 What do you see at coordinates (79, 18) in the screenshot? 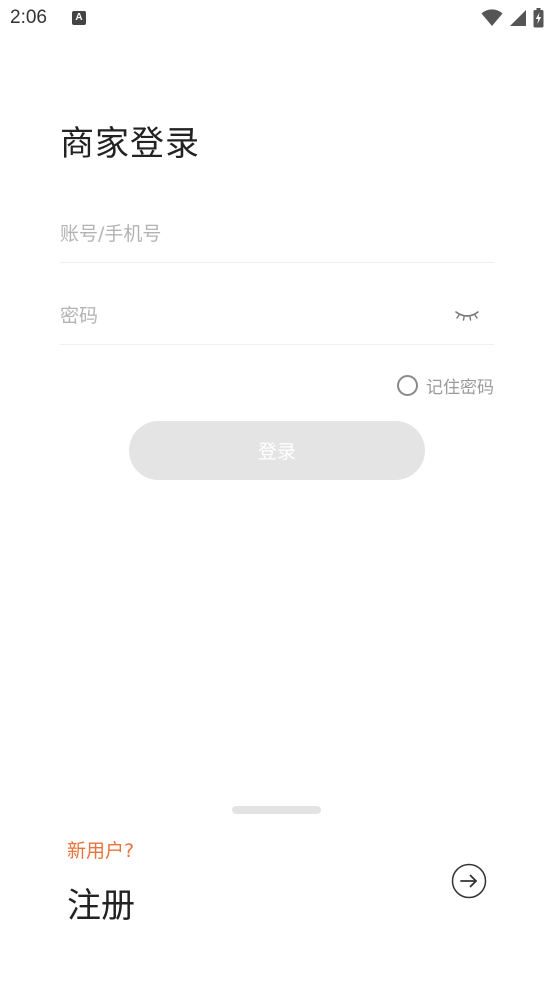
I see `notification-a-icon: A` at bounding box center [79, 18].